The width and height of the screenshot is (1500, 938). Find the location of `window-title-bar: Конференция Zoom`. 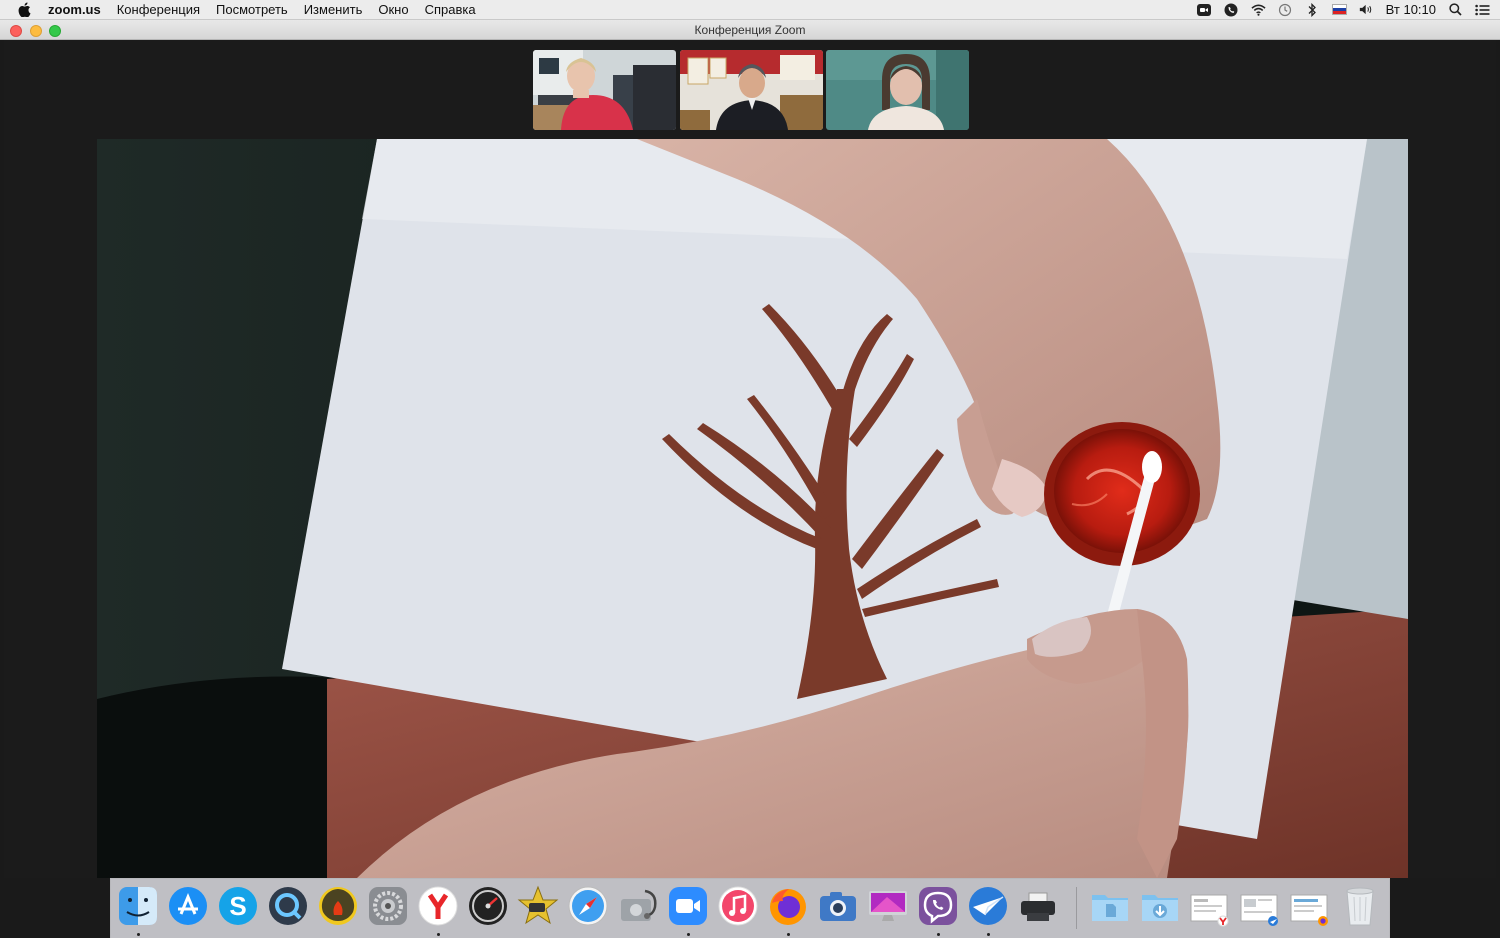

window-title-bar: Конференция Zoom is located at coordinates (750, 30).